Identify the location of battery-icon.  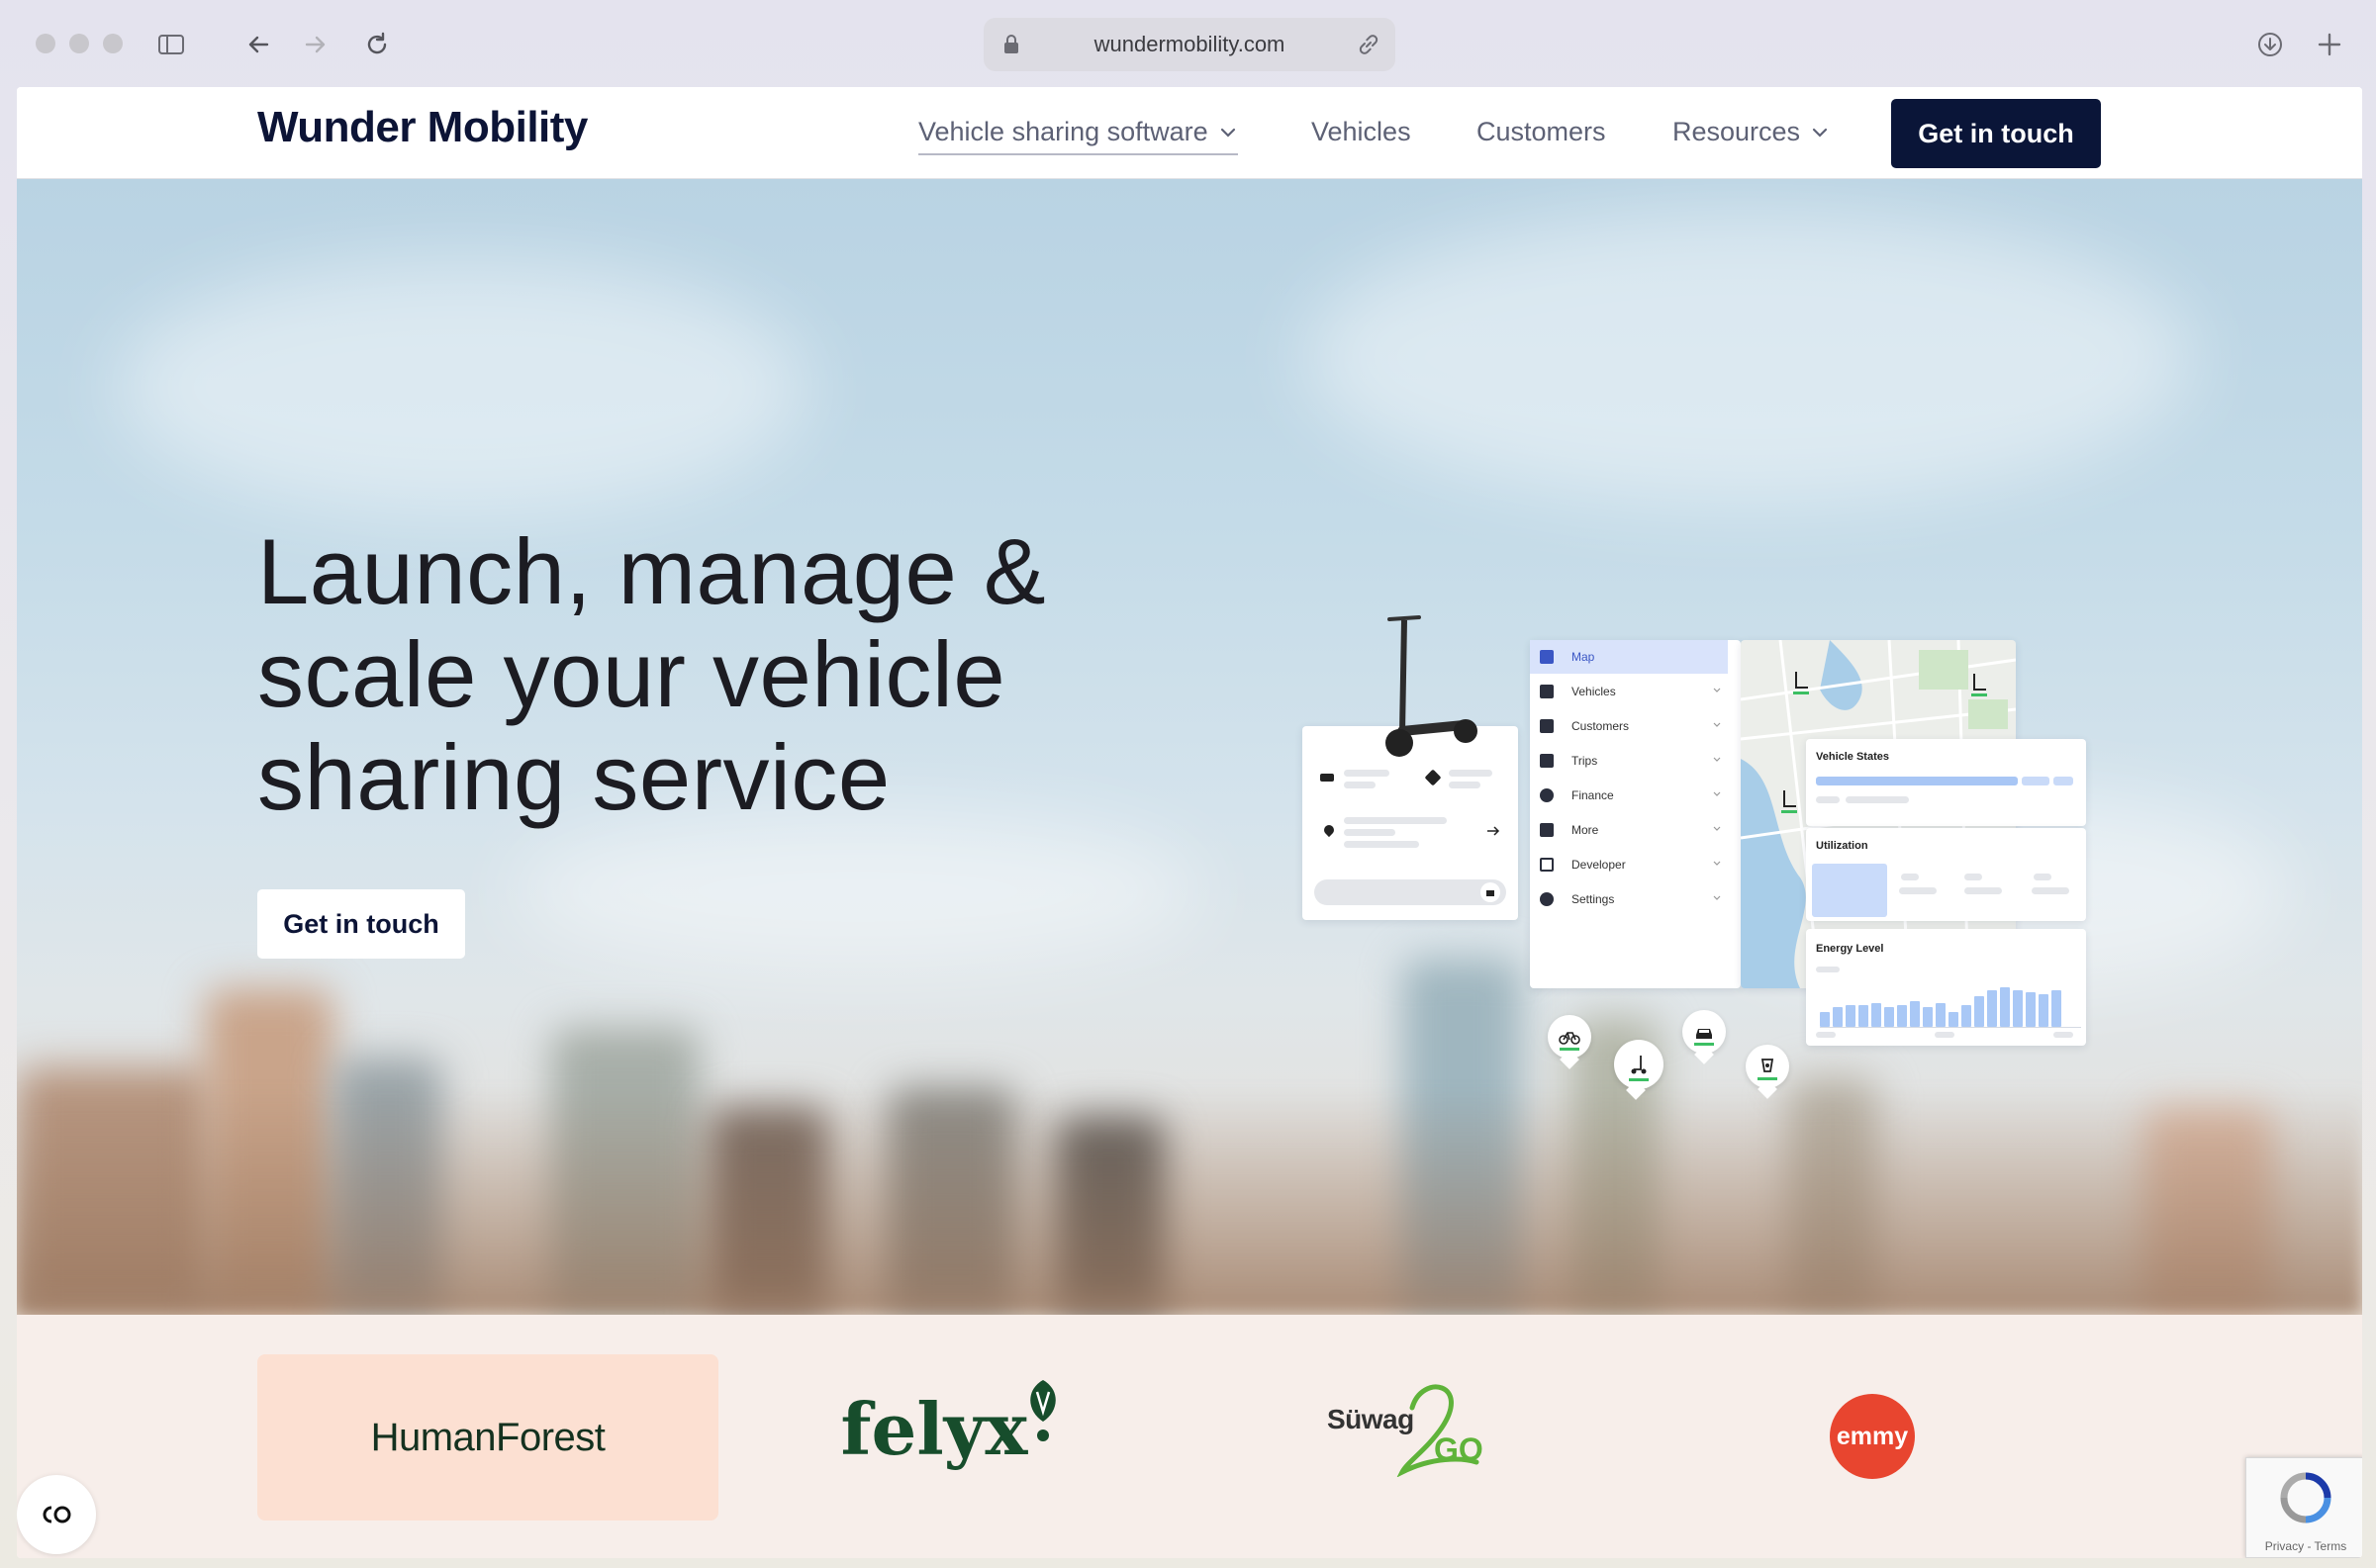
(1327, 778).